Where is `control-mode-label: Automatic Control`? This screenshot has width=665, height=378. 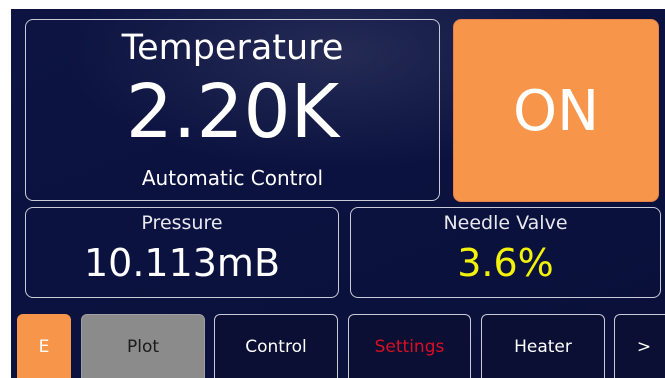 control-mode-label: Automatic Control is located at coordinates (232, 178).